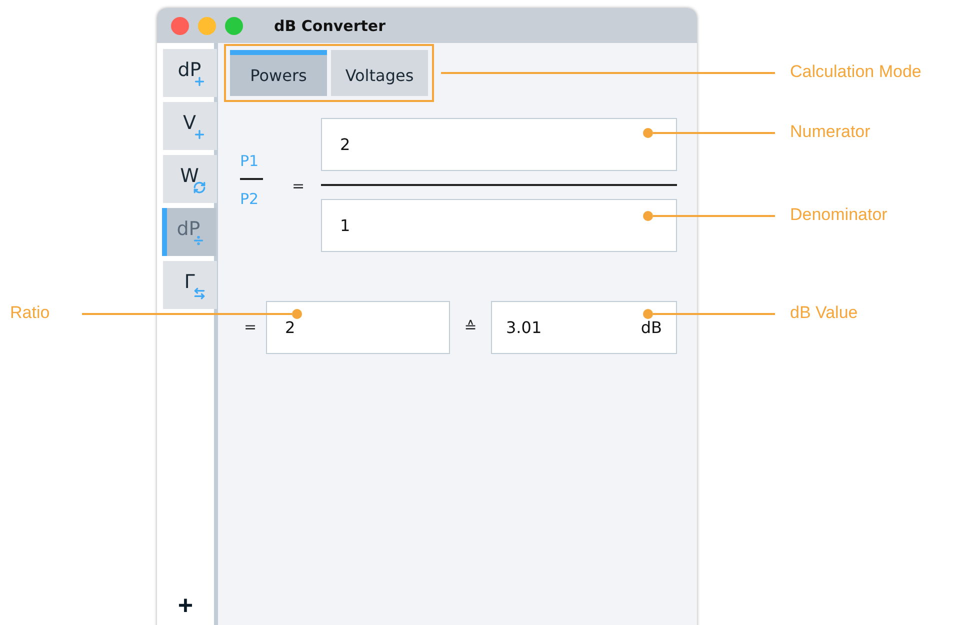 This screenshot has width=956, height=625. What do you see at coordinates (199, 187) in the screenshot?
I see `refresh-icon` at bounding box center [199, 187].